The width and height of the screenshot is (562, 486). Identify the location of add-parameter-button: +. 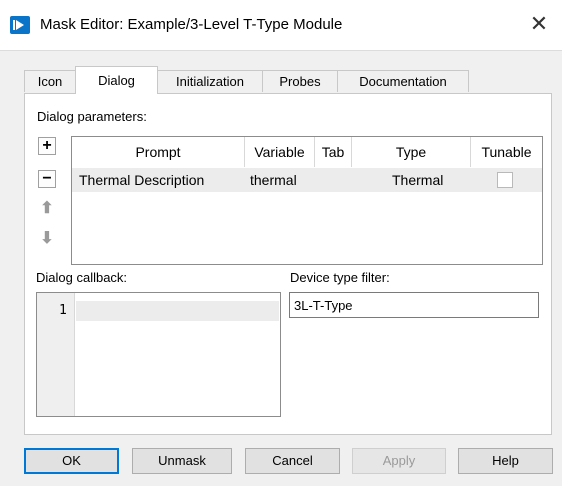
(47, 146).